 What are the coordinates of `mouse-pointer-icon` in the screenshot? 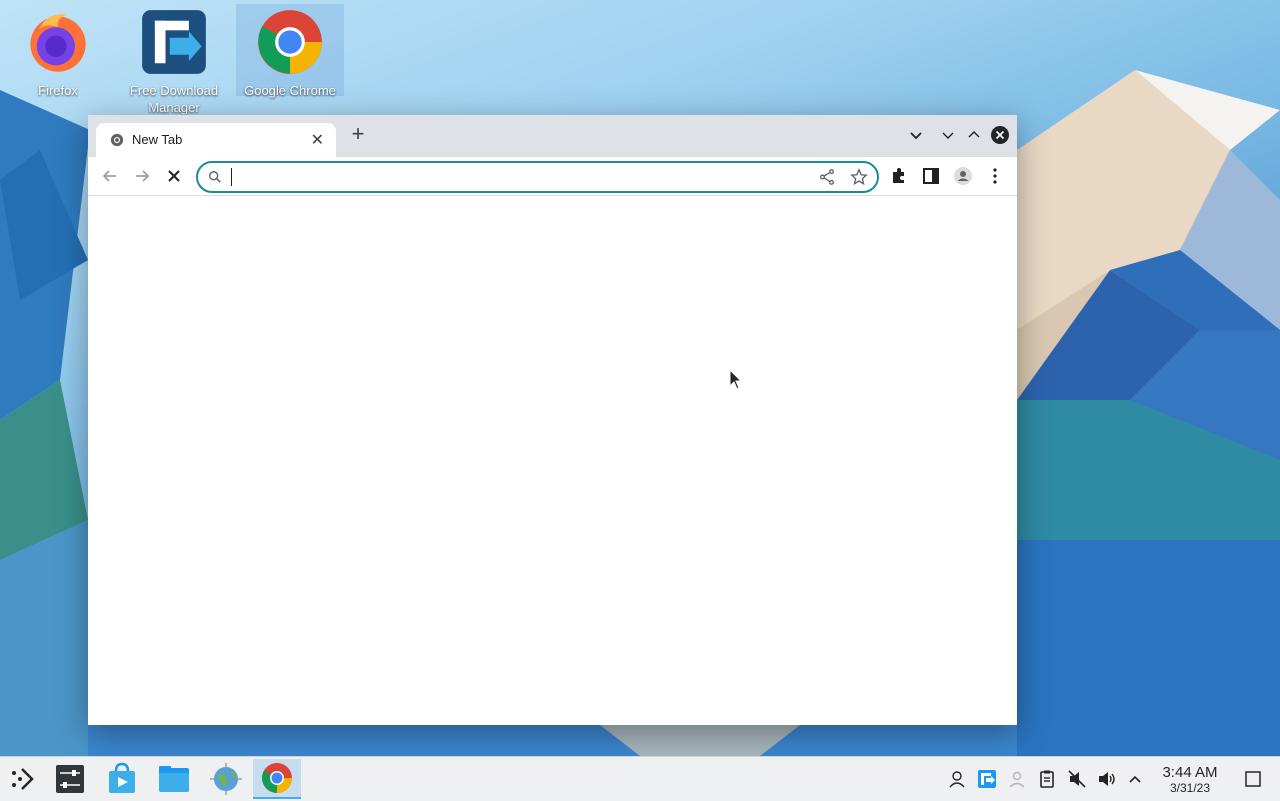 It's located at (736, 379).